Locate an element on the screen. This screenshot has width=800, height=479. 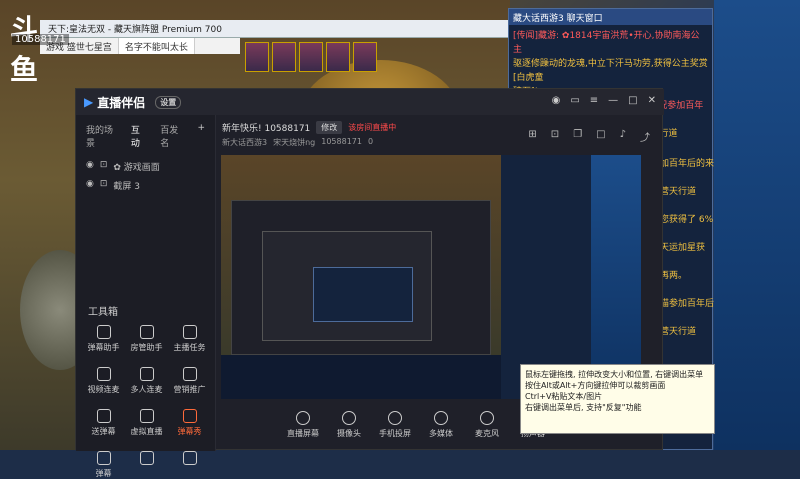
app-brand: ▶ 直播伴侣 设置 is located at coordinates (133, 102).